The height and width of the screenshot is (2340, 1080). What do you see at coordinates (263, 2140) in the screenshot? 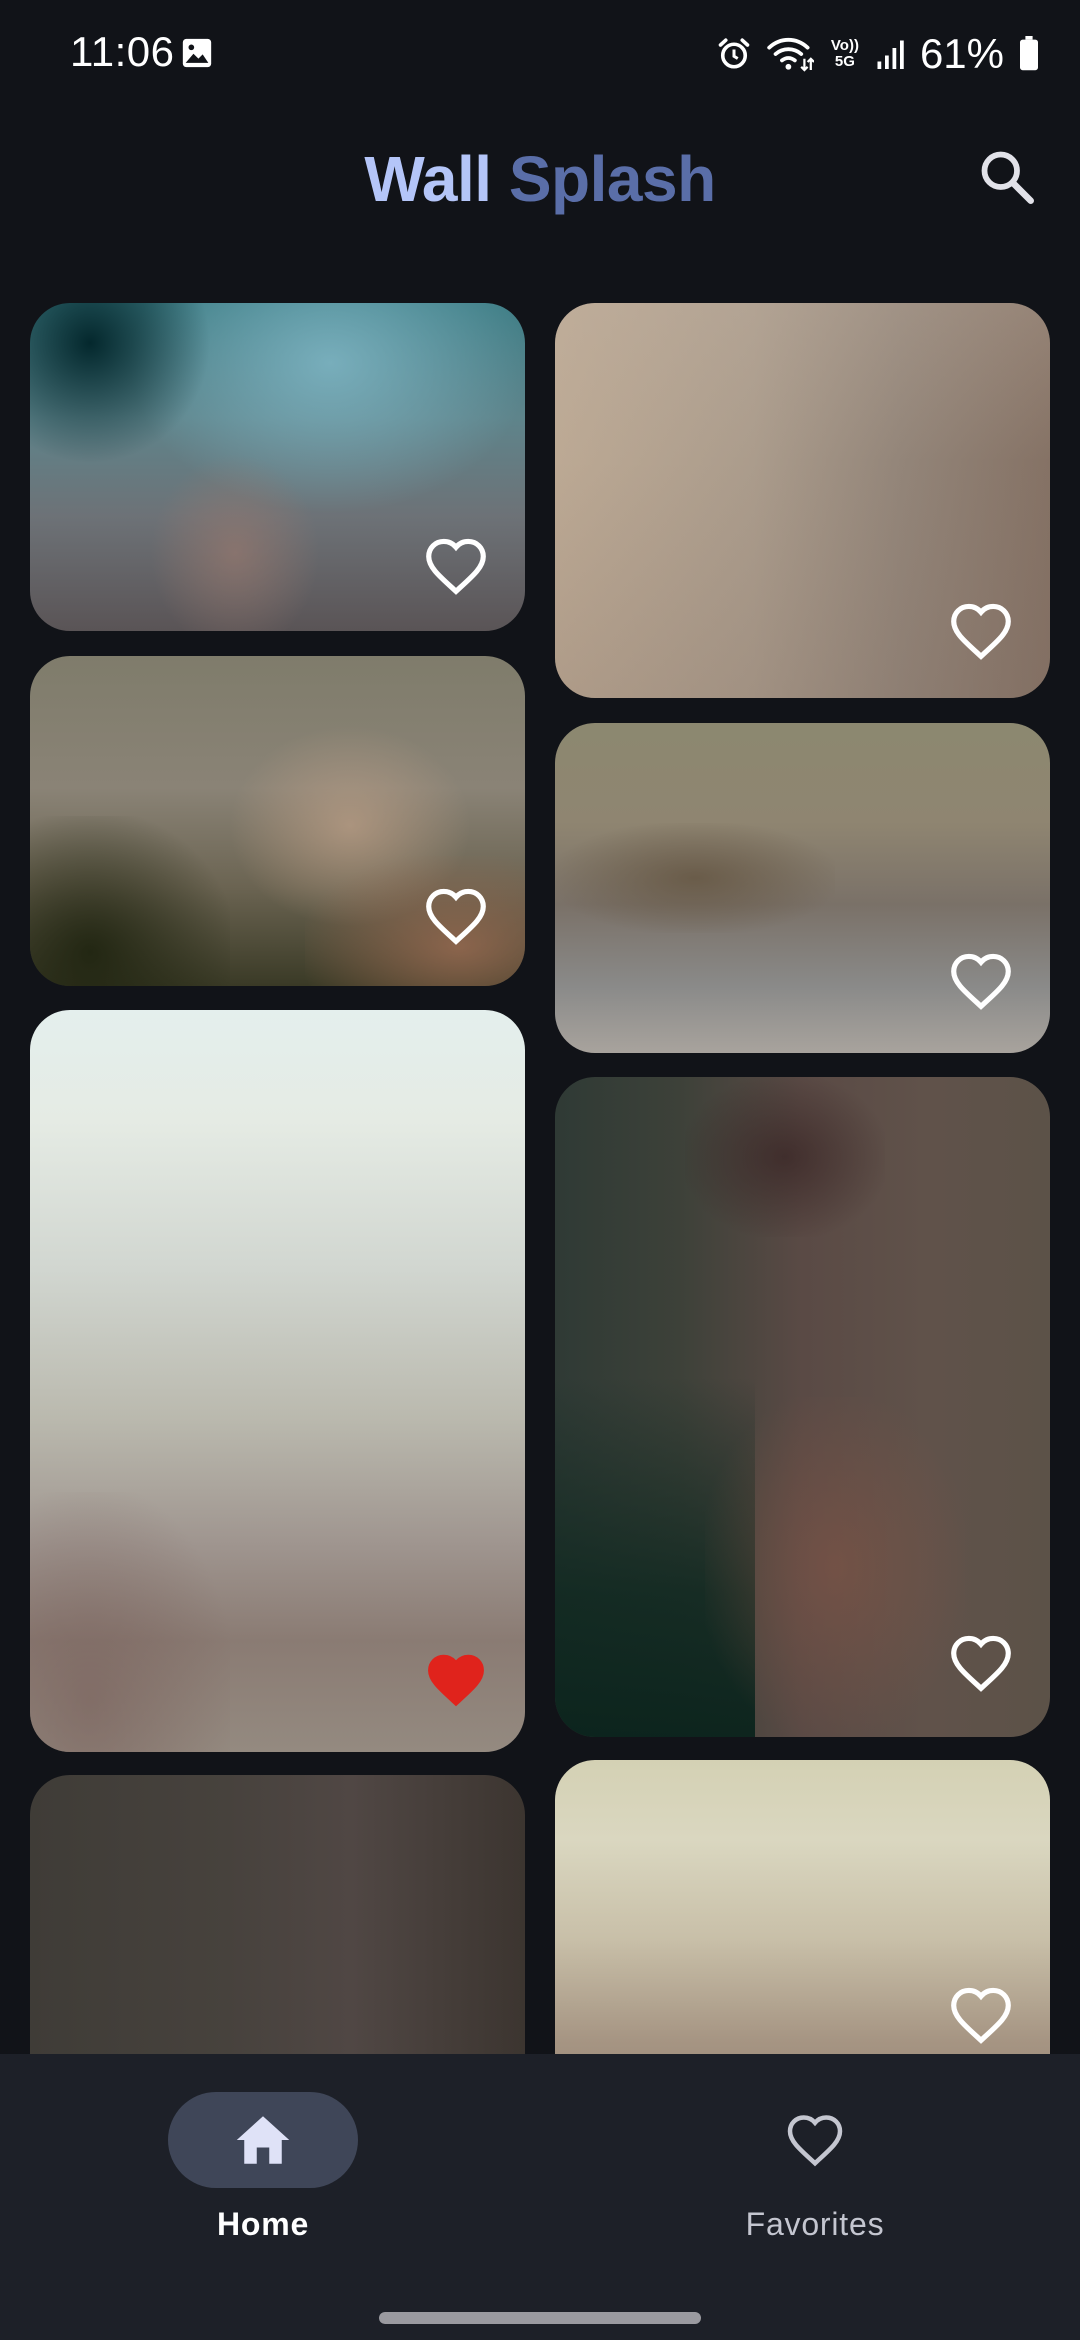
I see `home-icon` at bounding box center [263, 2140].